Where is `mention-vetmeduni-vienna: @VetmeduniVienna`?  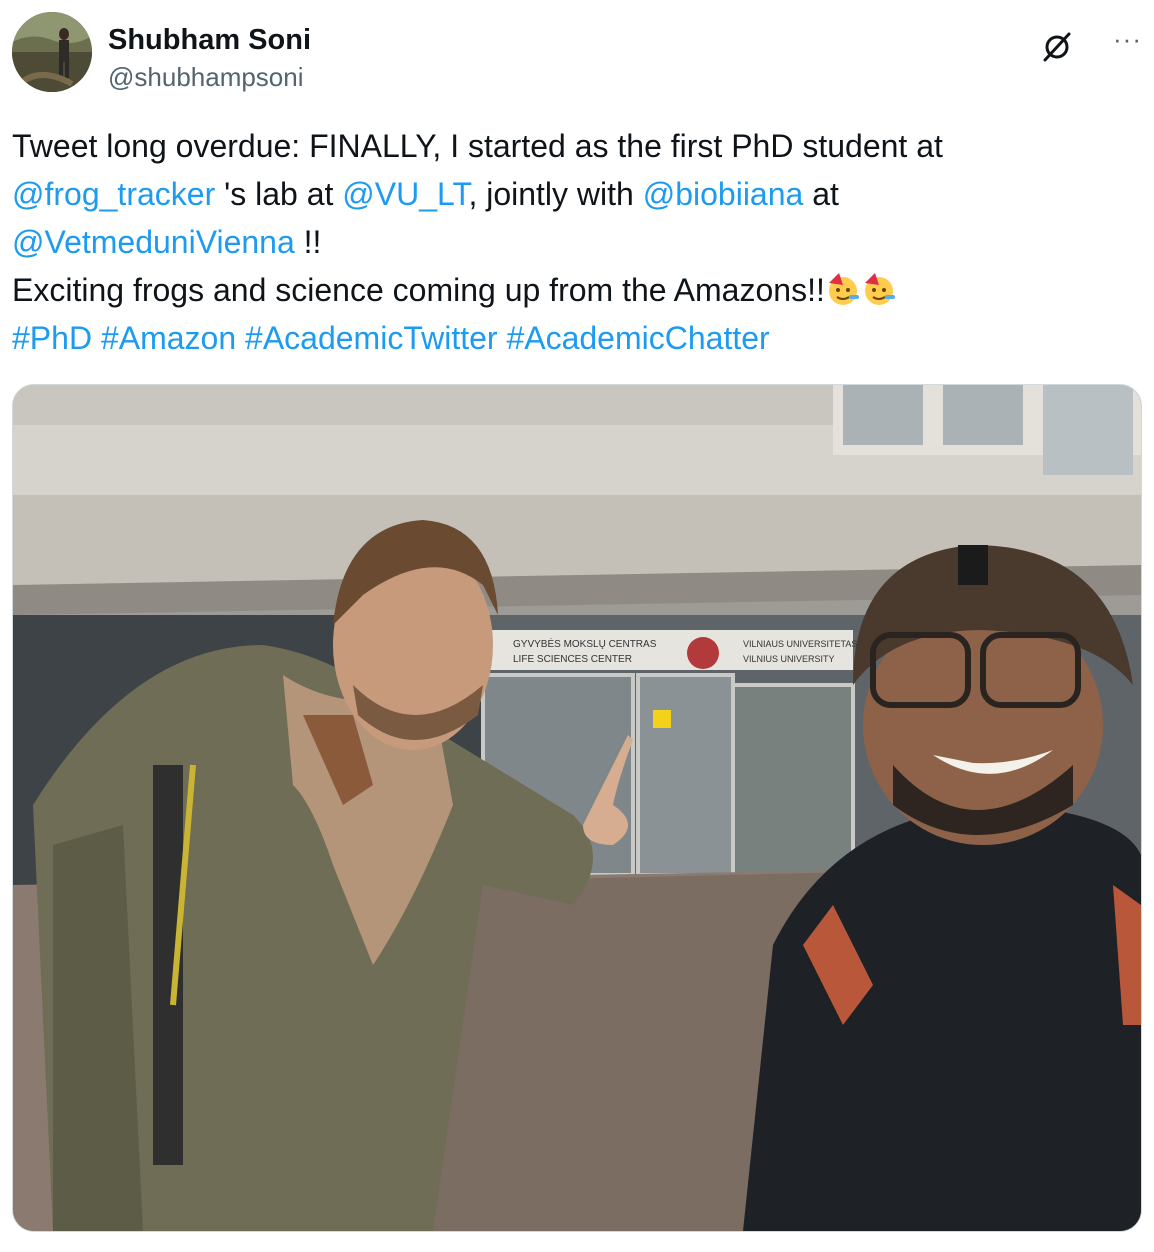
mention-vetmeduni-vienna: @VetmeduniVienna is located at coordinates (153, 242).